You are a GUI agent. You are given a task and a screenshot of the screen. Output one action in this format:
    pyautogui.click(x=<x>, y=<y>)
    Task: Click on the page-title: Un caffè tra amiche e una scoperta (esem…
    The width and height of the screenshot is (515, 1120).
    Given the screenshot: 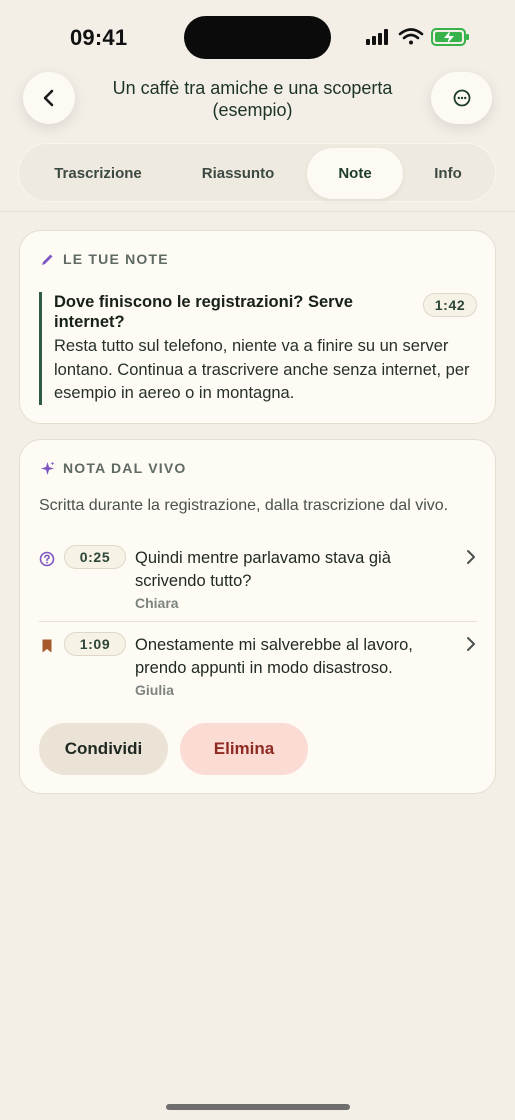 What is the action you would take?
    pyautogui.click(x=252, y=99)
    